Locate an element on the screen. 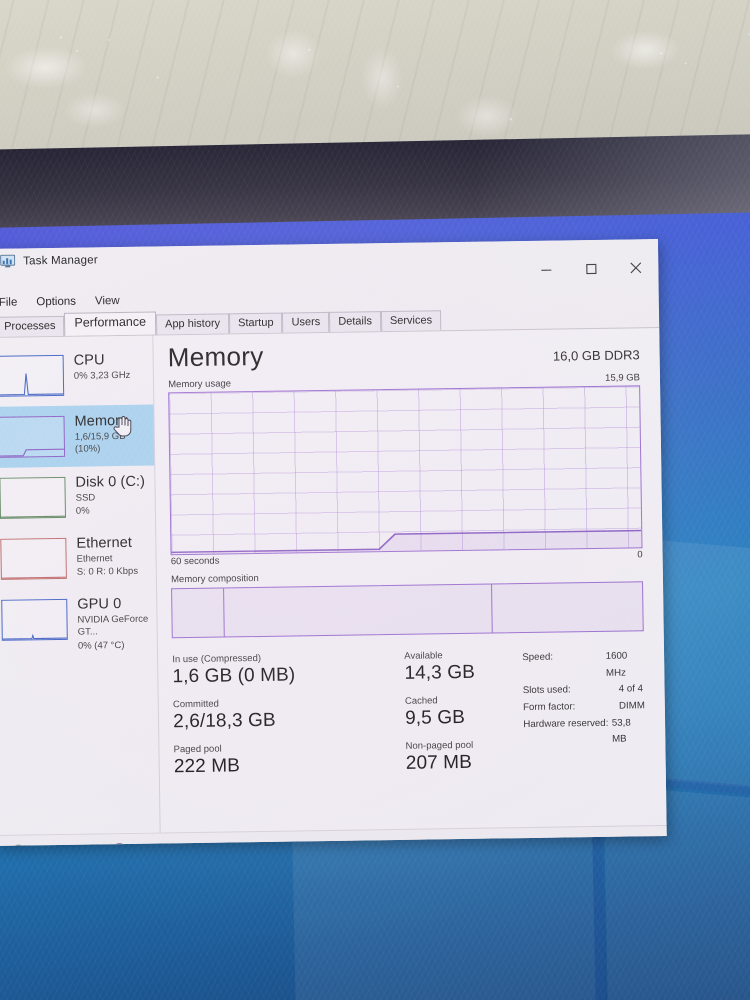 The image size is (750, 1000). sidebar-memory-sub-1: 1,6/15,9 GB (10%) is located at coordinates (100, 443).